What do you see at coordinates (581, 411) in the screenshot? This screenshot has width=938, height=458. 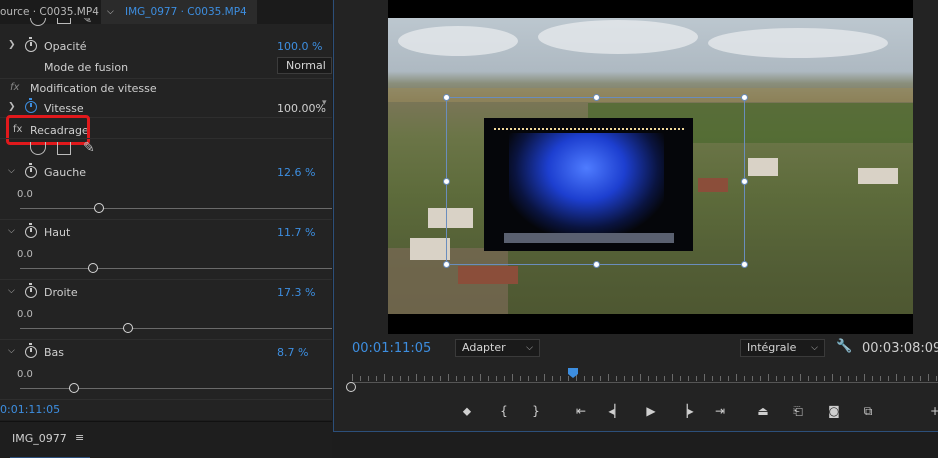 I see `go-to-in-icon: ⇤` at bounding box center [581, 411].